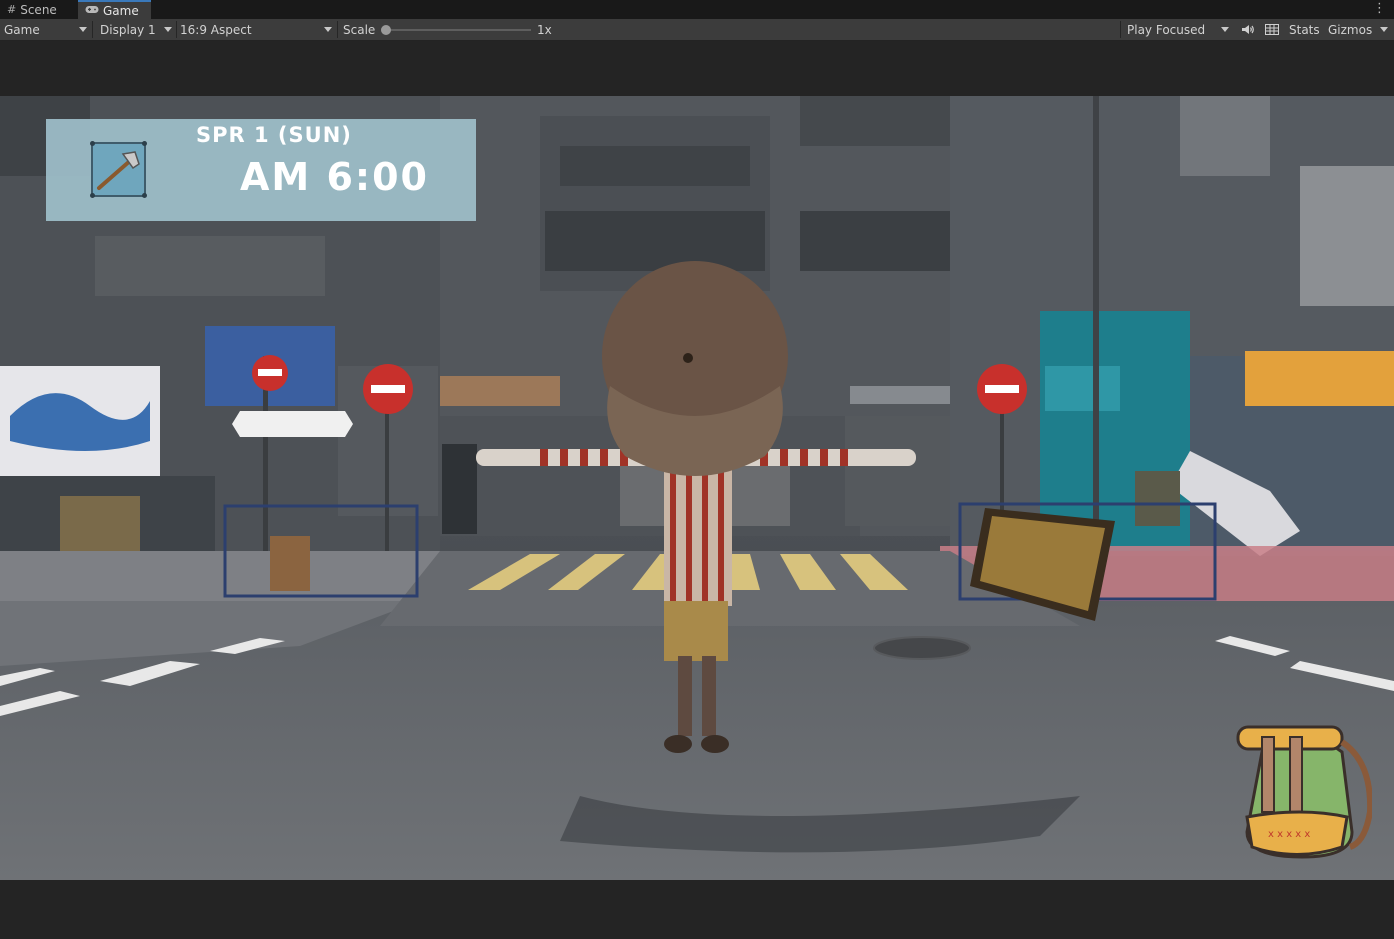  I want to click on inventory-backpack-button: x x x x x, so click(1302, 793).